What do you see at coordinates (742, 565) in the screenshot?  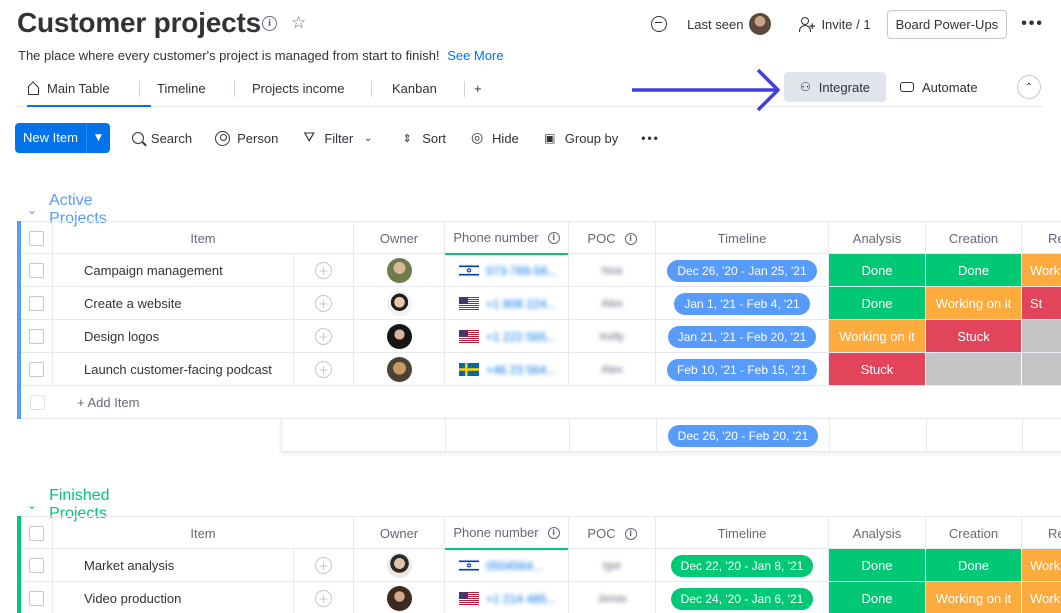 I see `timeline-pill: Dec 22, '20 - Jan 8, '21` at bounding box center [742, 565].